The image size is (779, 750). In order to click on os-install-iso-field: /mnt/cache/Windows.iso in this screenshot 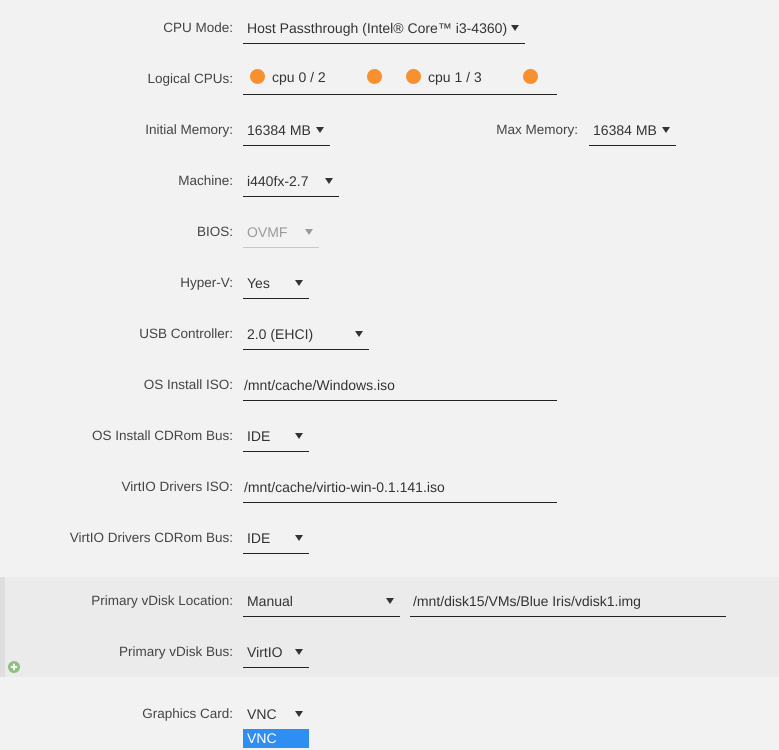, I will do `click(400, 385)`.